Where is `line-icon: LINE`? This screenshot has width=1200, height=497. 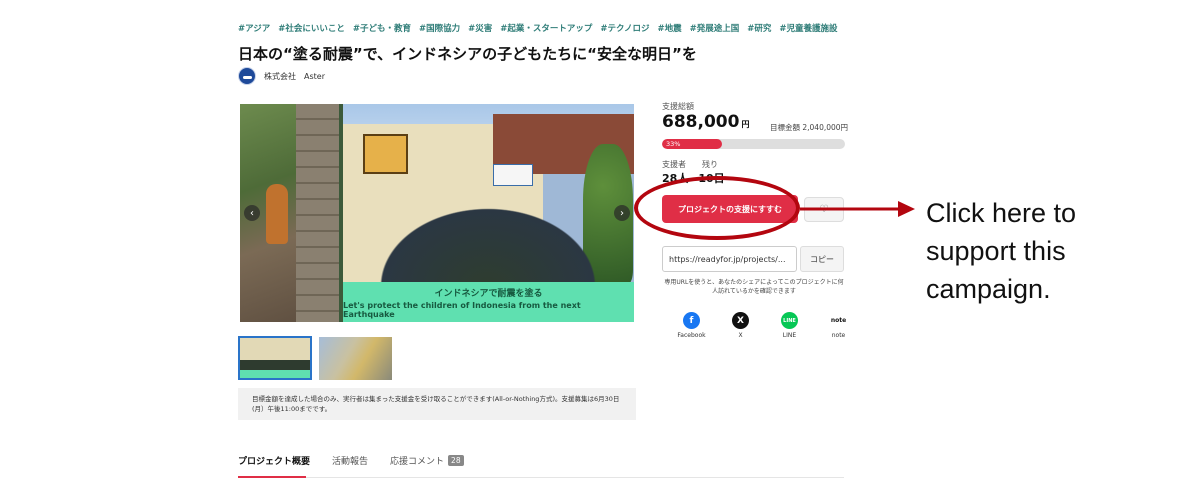
line-icon: LINE is located at coordinates (789, 320).